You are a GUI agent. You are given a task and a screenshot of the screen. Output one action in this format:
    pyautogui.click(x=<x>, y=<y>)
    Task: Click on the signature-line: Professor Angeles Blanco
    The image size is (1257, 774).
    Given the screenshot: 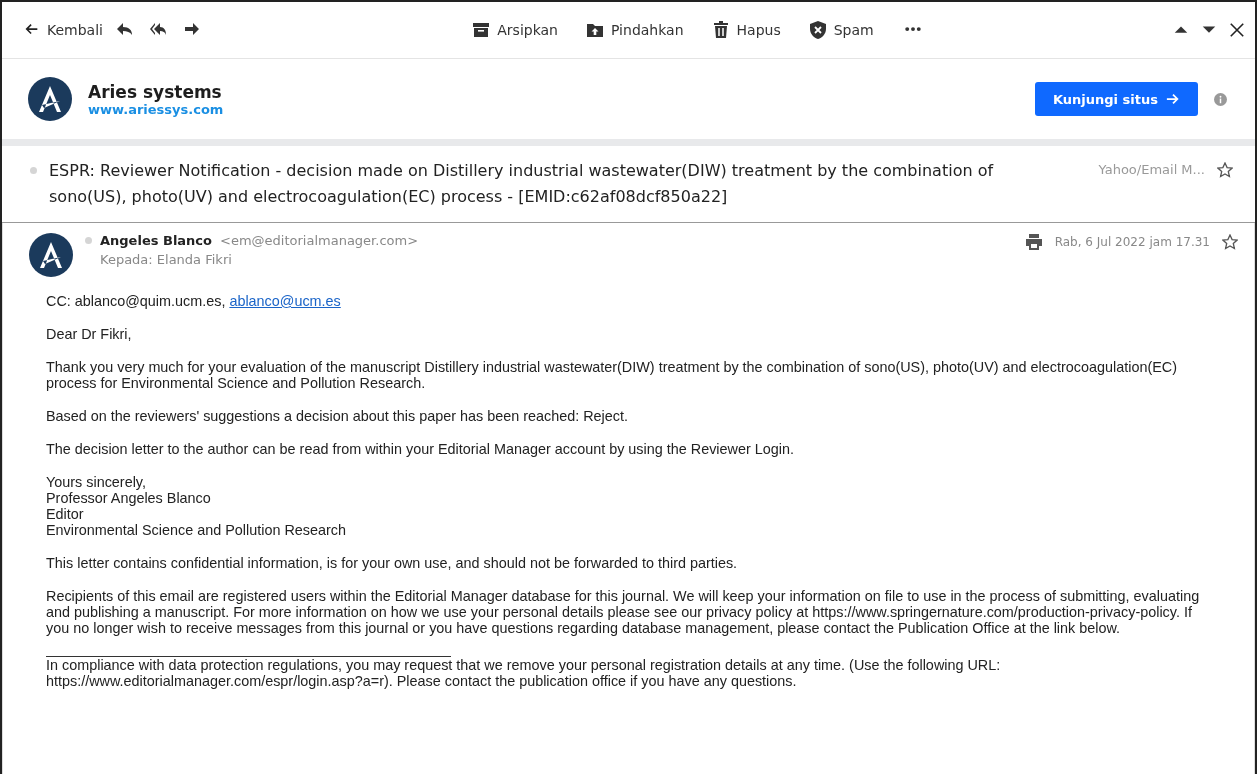 What is the action you would take?
    pyautogui.click(x=129, y=498)
    